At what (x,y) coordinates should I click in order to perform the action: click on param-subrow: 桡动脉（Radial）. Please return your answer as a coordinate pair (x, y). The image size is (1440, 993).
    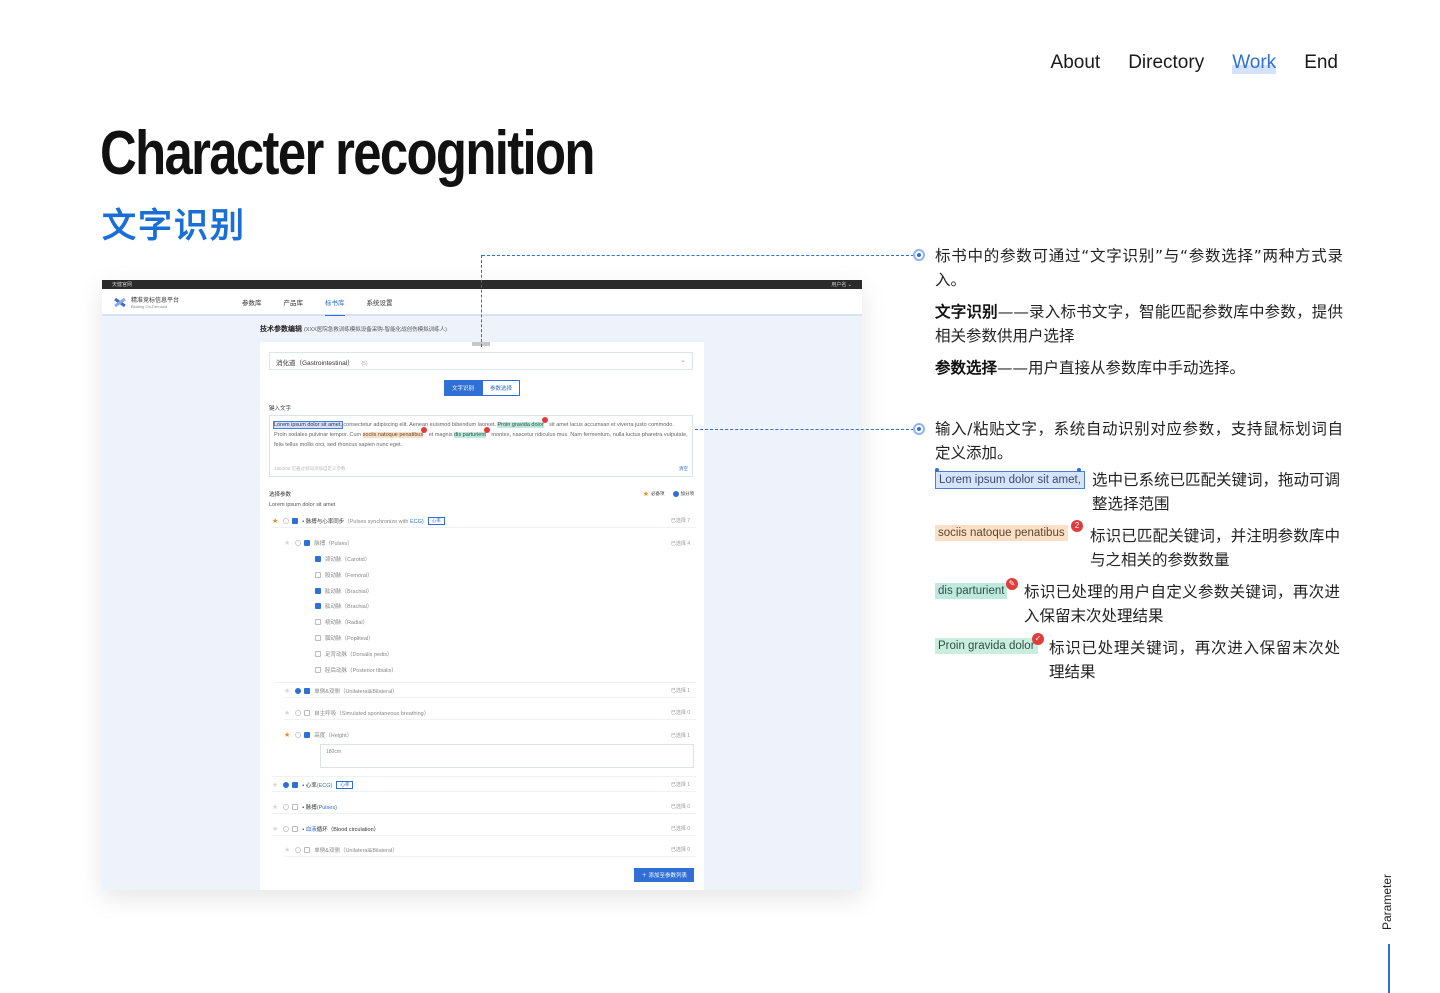
    Looking at the image, I should click on (505, 622).